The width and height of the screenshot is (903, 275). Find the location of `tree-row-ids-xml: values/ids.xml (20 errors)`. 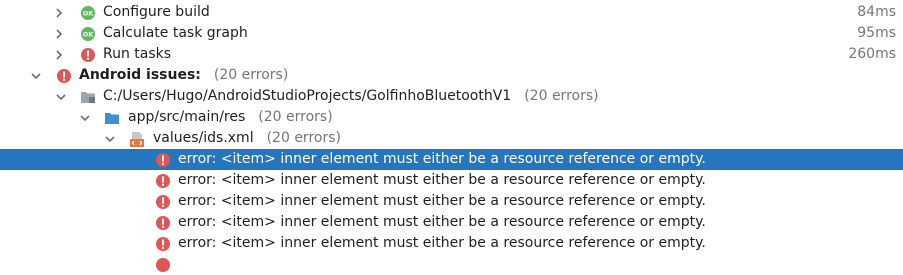

tree-row-ids-xml: values/ids.xml (20 errors) is located at coordinates (451, 138).